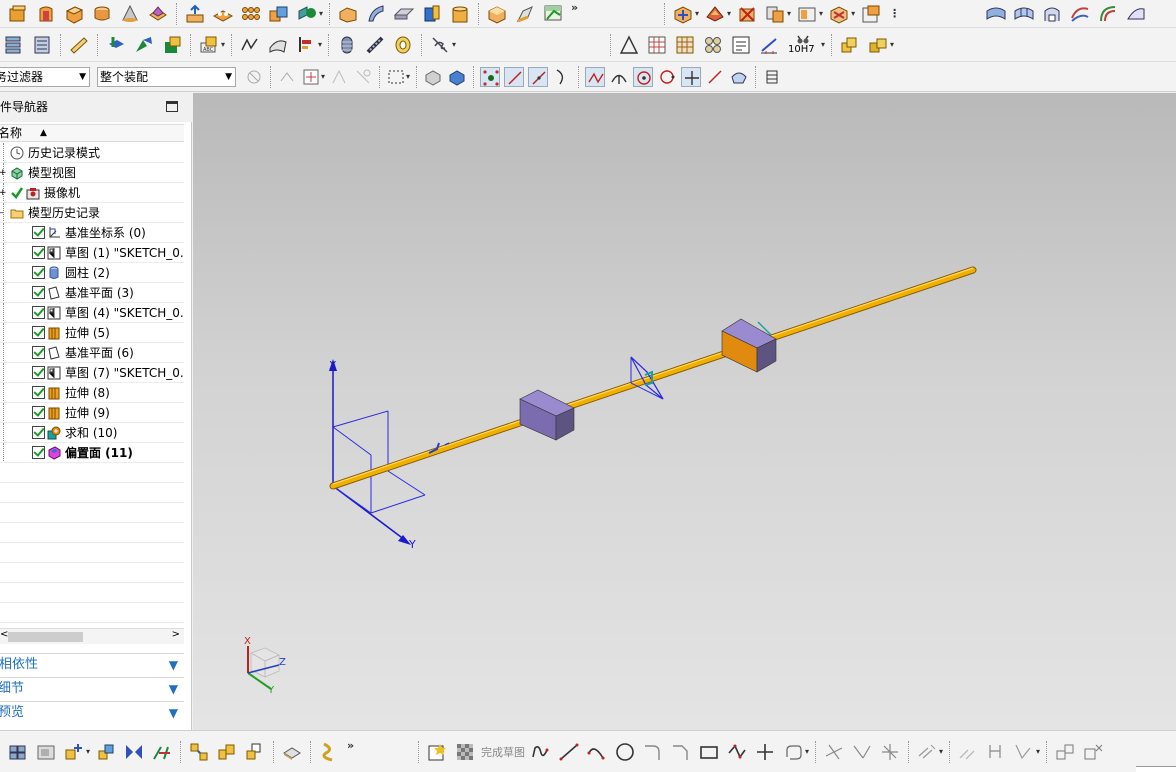  What do you see at coordinates (92, 133) in the screenshot?
I see `column-header-name: 名称 ▲` at bounding box center [92, 133].